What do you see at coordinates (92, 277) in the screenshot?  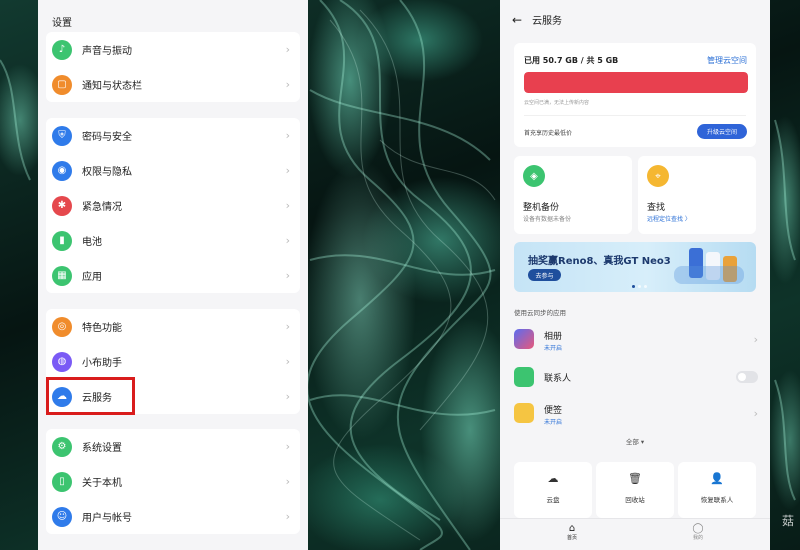 I see `settings-item-label: 应用` at bounding box center [92, 277].